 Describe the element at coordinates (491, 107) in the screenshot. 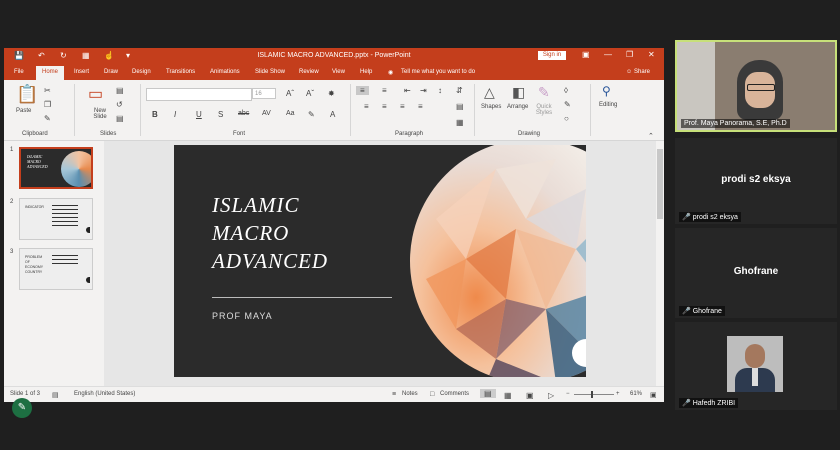

I see `shapes-button: Shapes` at that location.